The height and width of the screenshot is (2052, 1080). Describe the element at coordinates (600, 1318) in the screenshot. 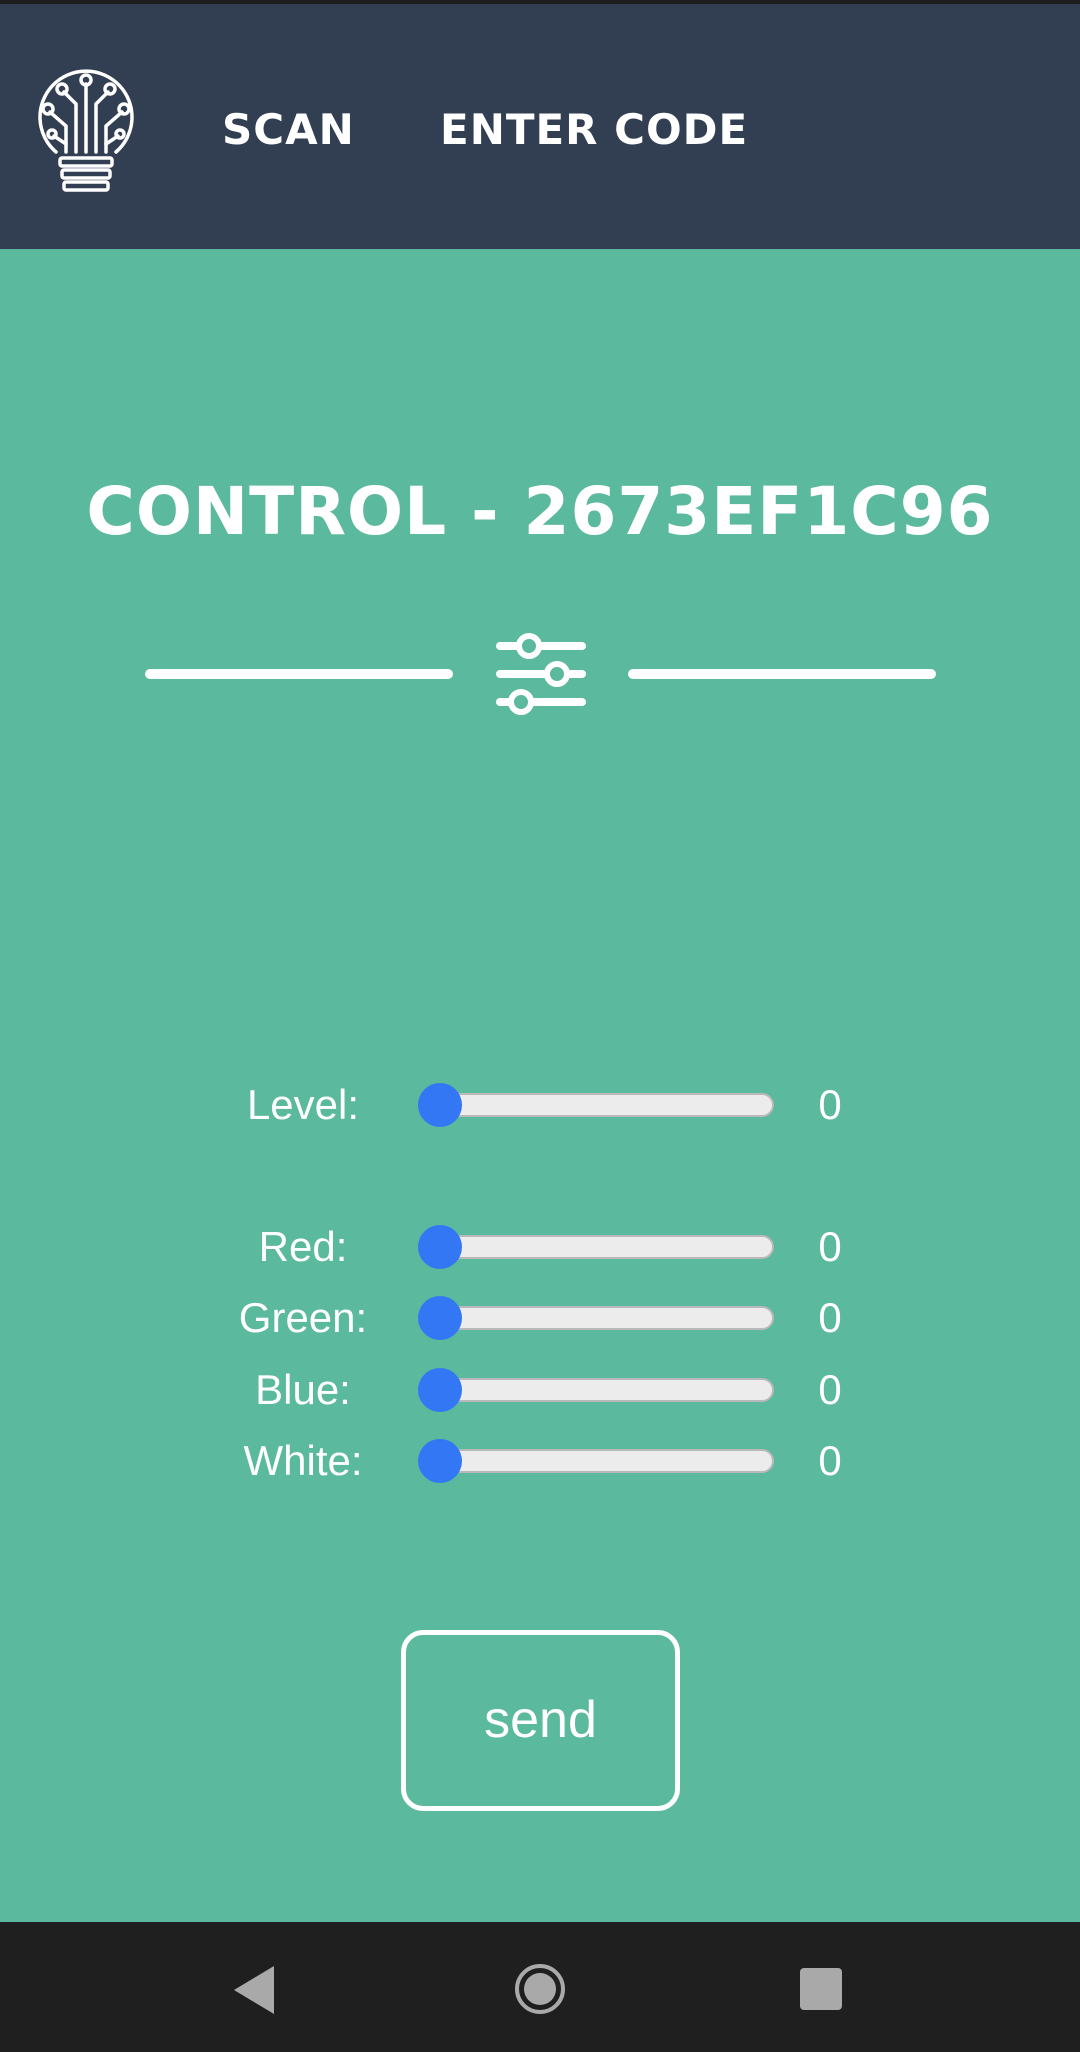

I see `green-slider-track` at that location.